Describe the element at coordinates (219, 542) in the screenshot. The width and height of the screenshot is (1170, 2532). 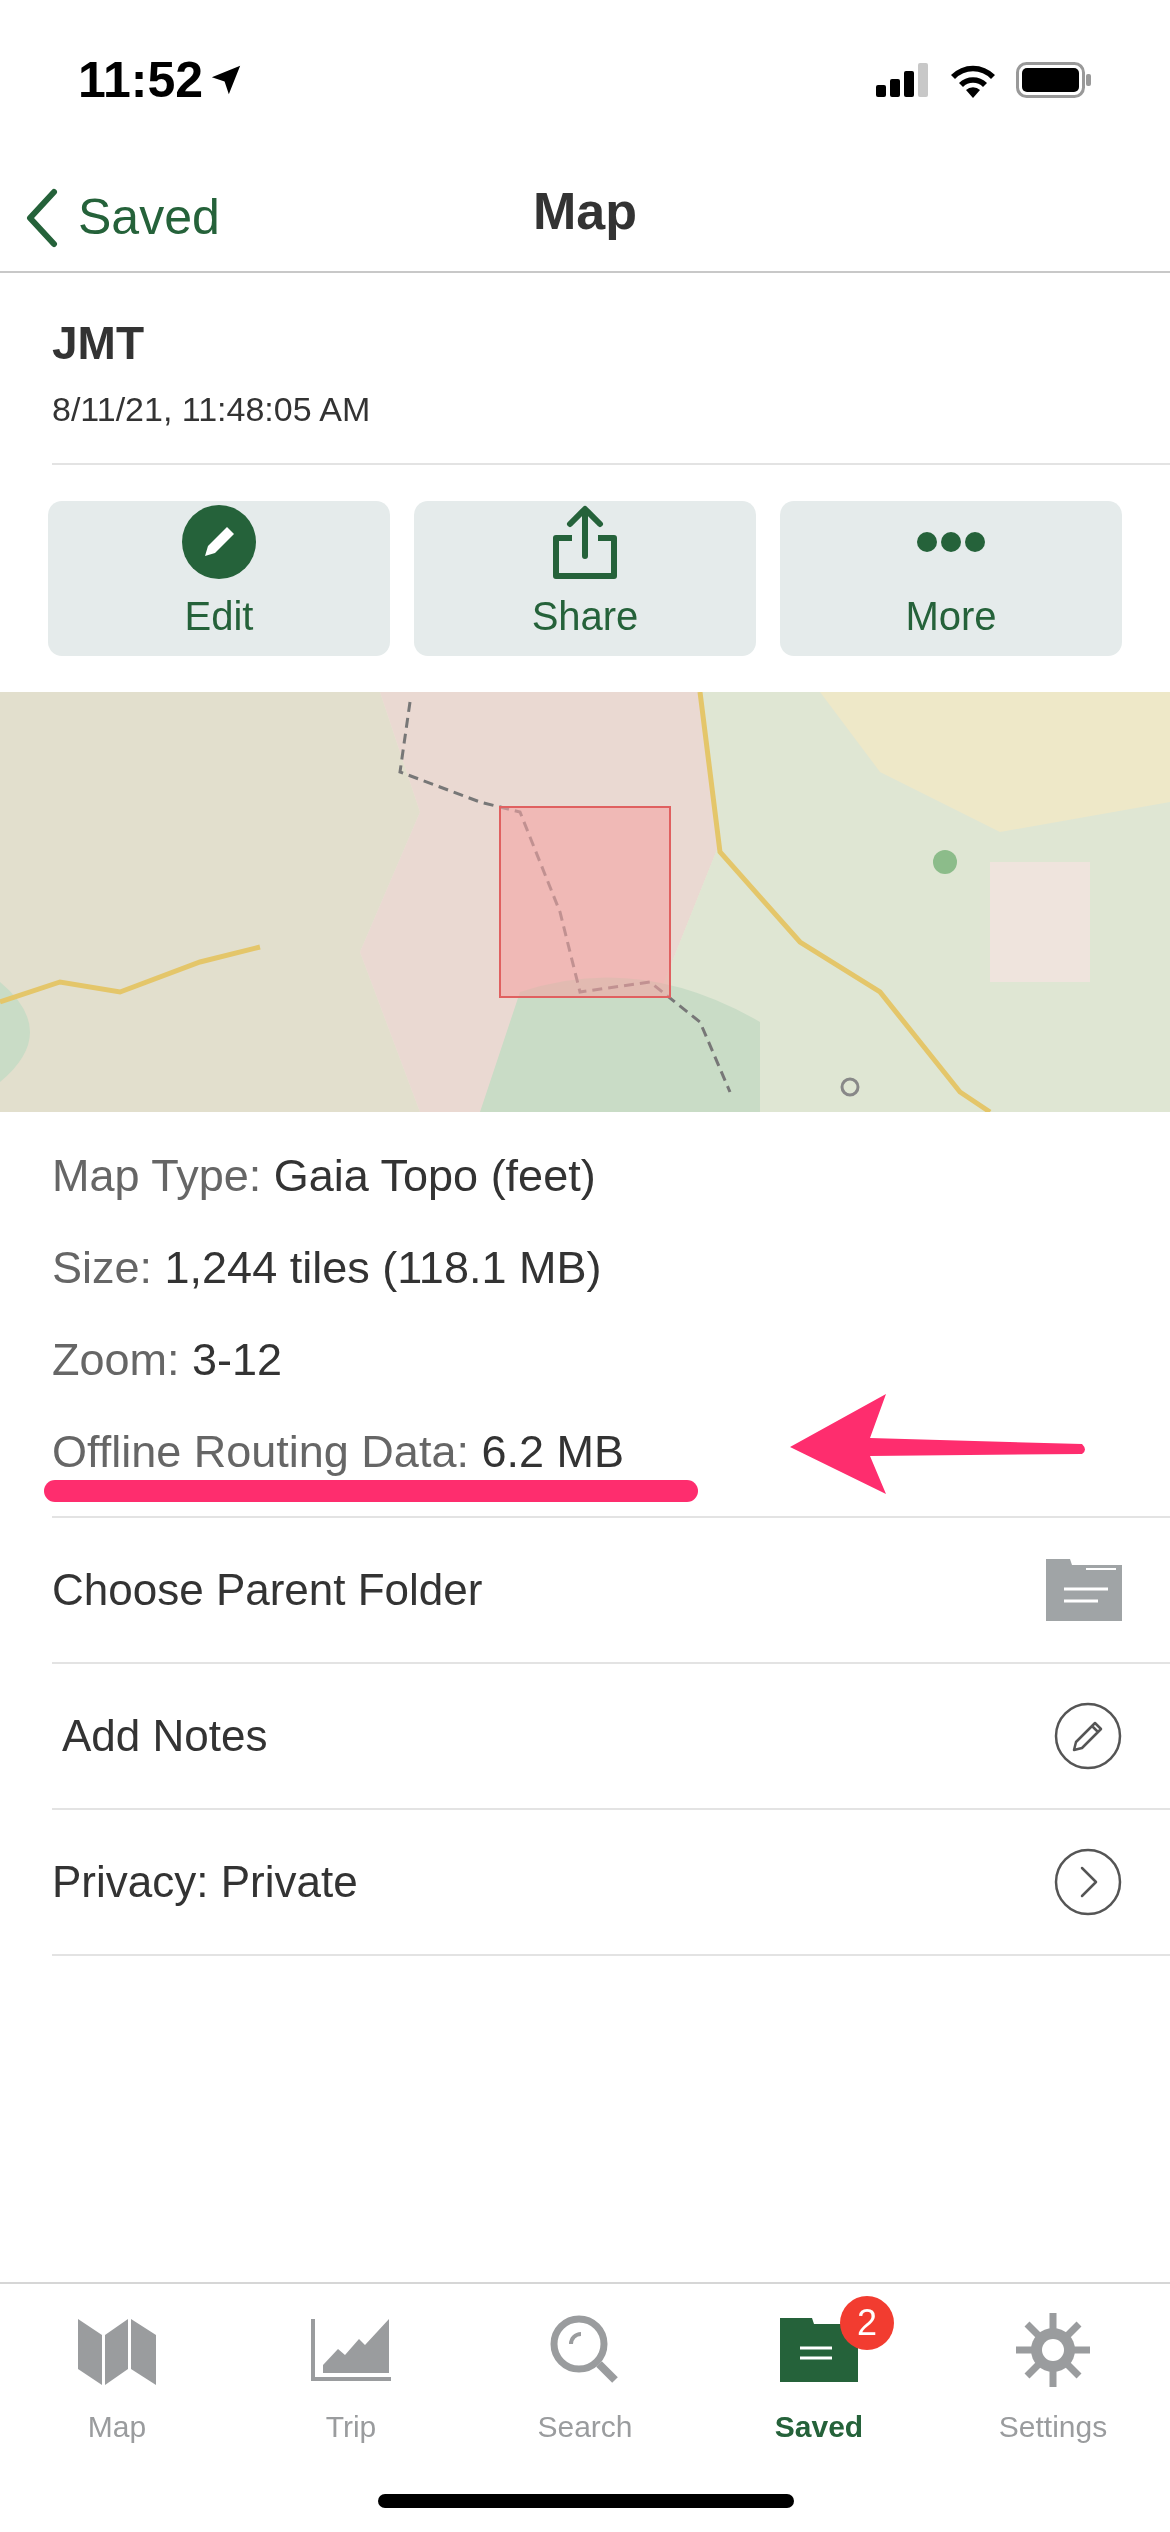
I see `pencil-icon` at that location.